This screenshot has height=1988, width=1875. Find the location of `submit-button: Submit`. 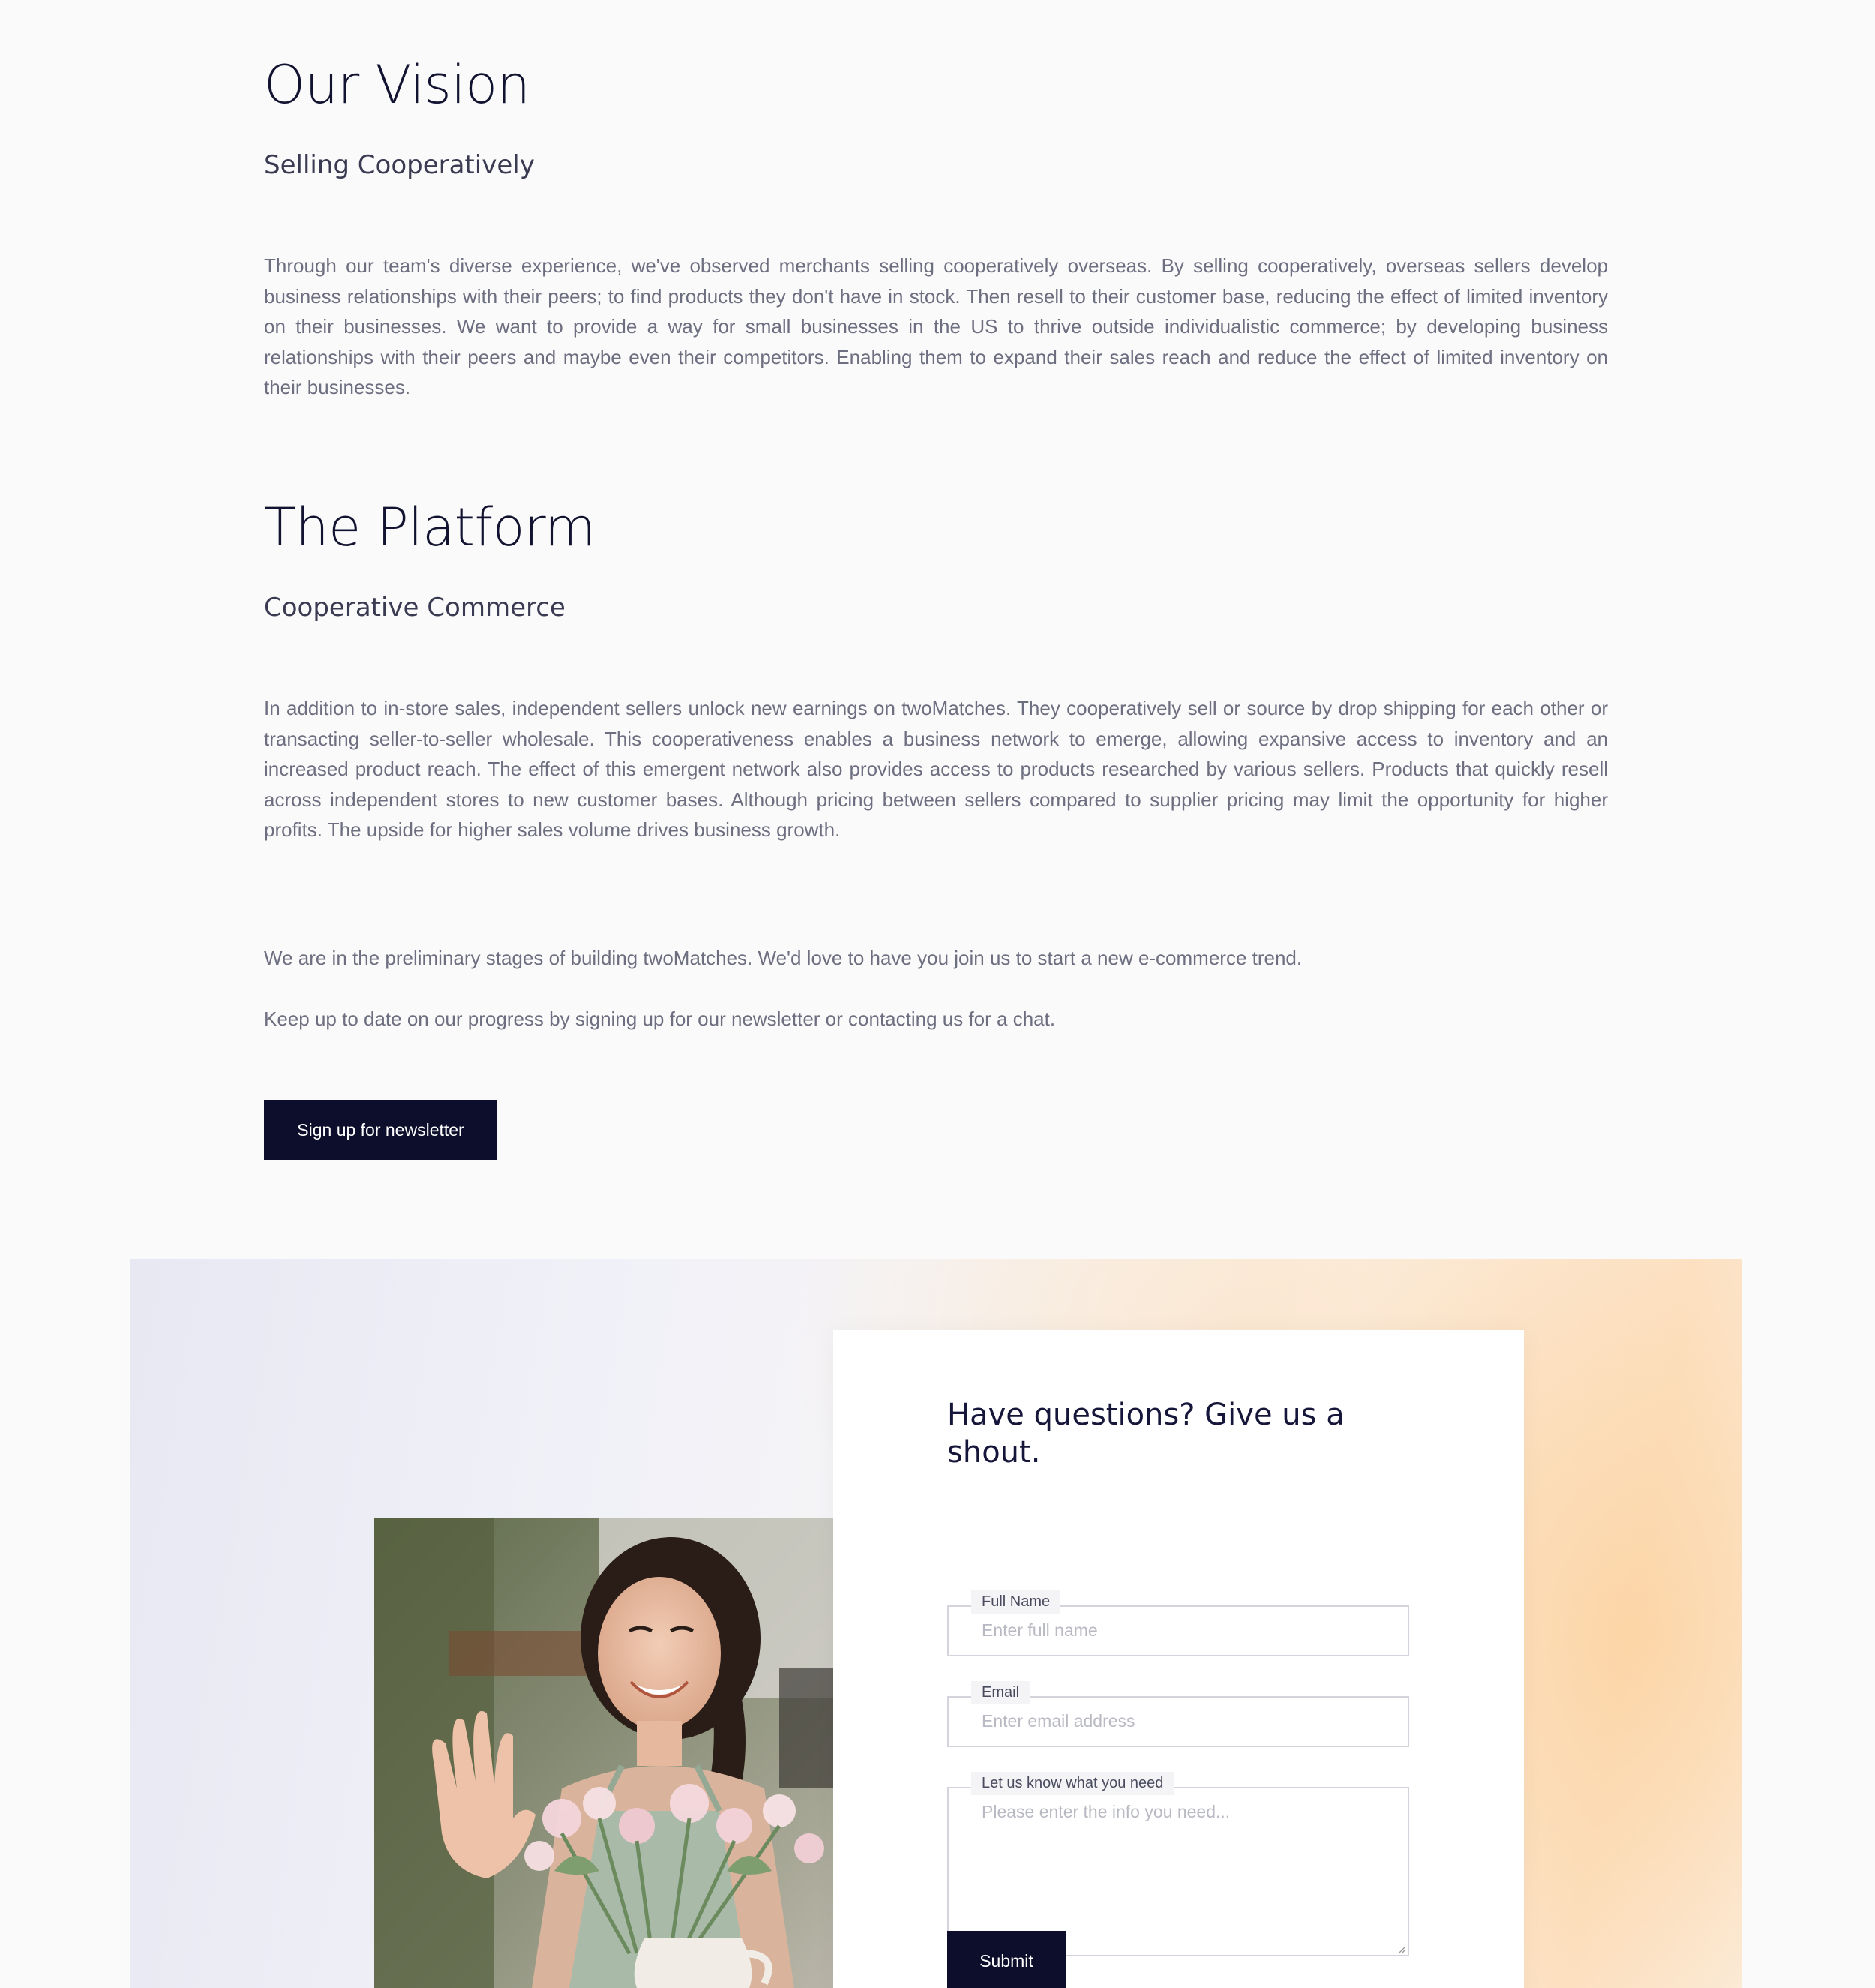

submit-button: Submit is located at coordinates (1006, 1959).